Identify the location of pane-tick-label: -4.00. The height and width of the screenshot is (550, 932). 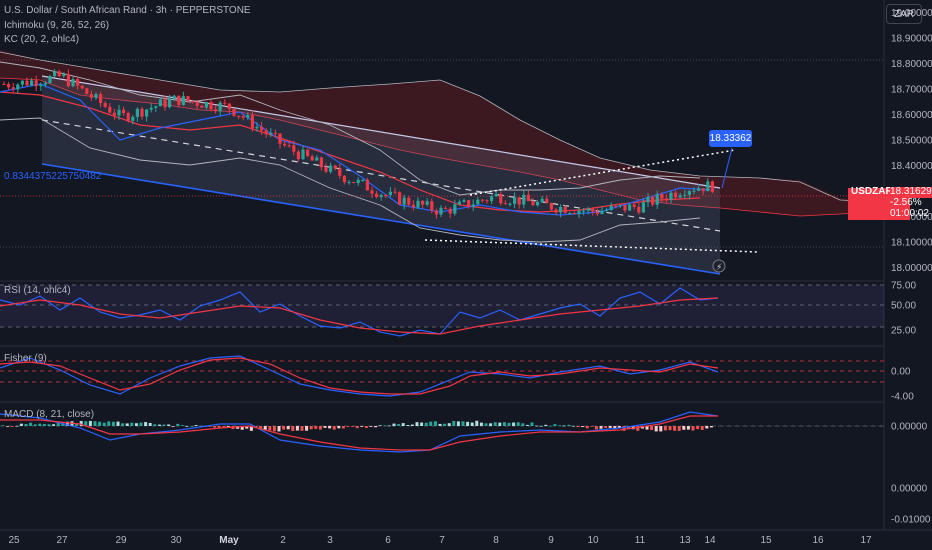
(902, 397).